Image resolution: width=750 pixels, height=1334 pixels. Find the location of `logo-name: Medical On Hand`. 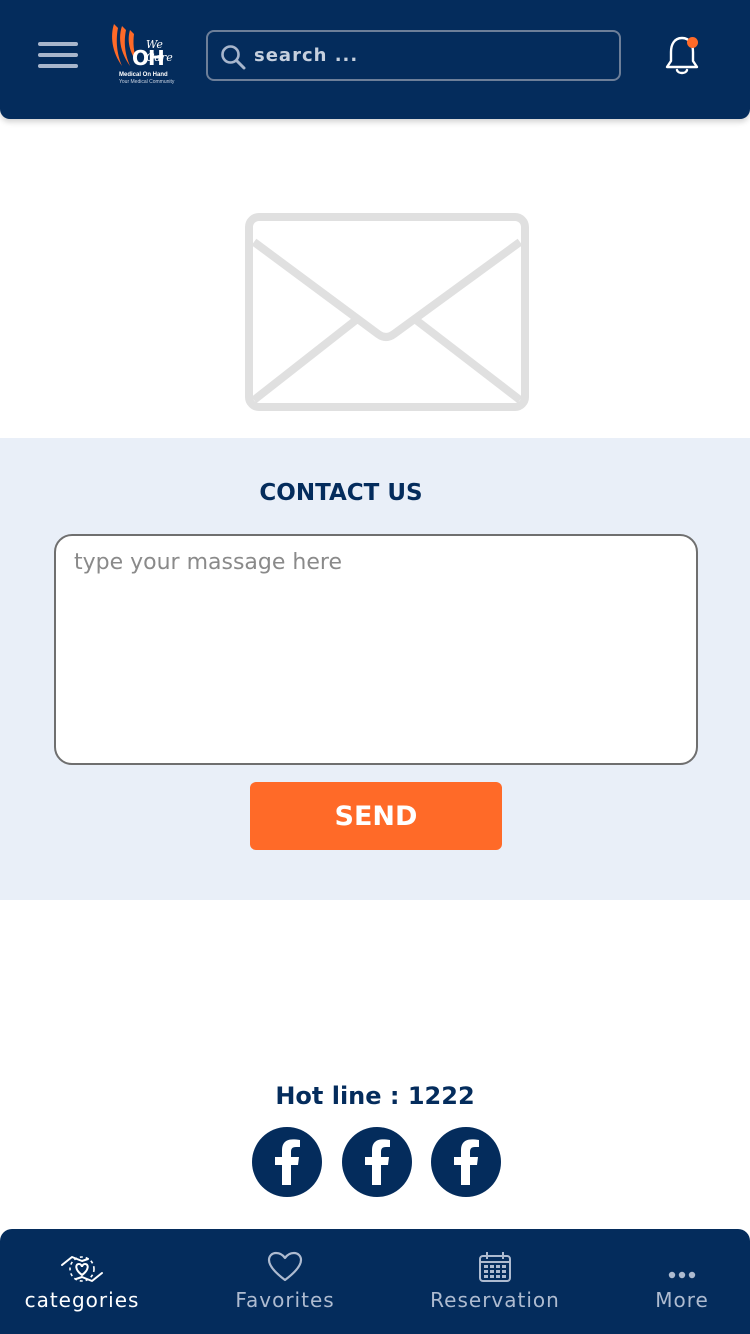

logo-name: Medical On Hand is located at coordinates (143, 75).